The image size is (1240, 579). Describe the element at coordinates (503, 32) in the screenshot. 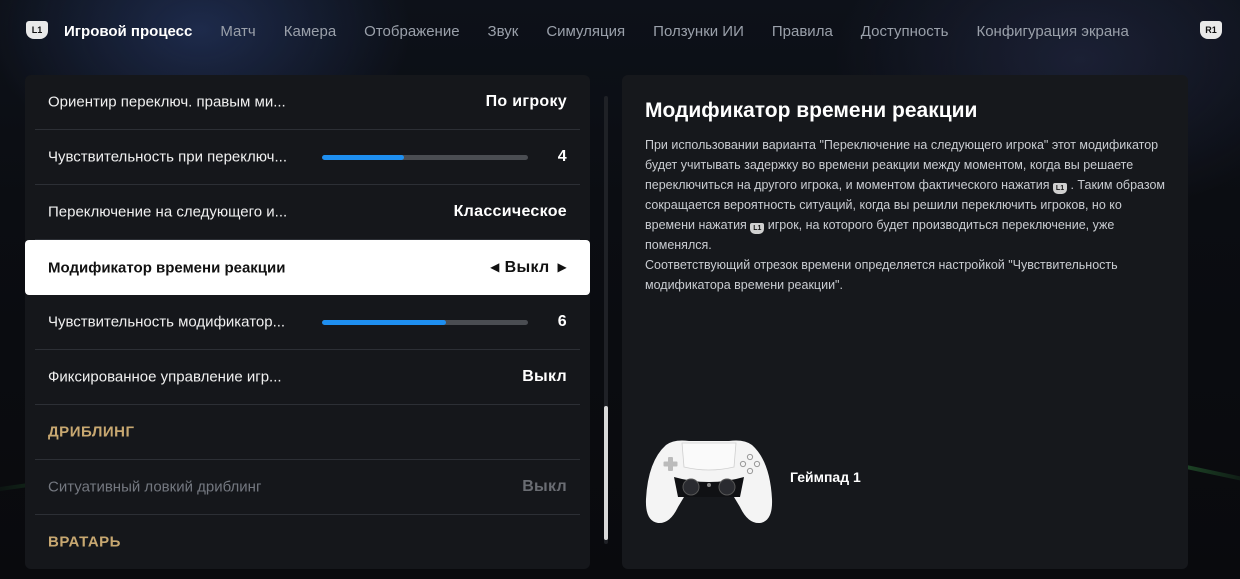

I see `tab-sound: Звук` at that location.